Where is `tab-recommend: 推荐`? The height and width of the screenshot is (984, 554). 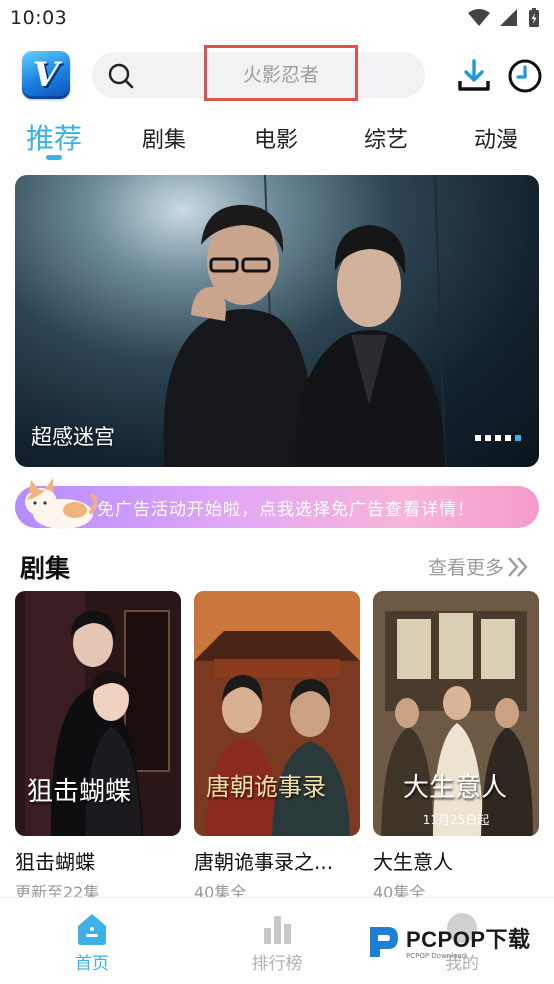
tab-recommend: 推荐 is located at coordinates (54, 137).